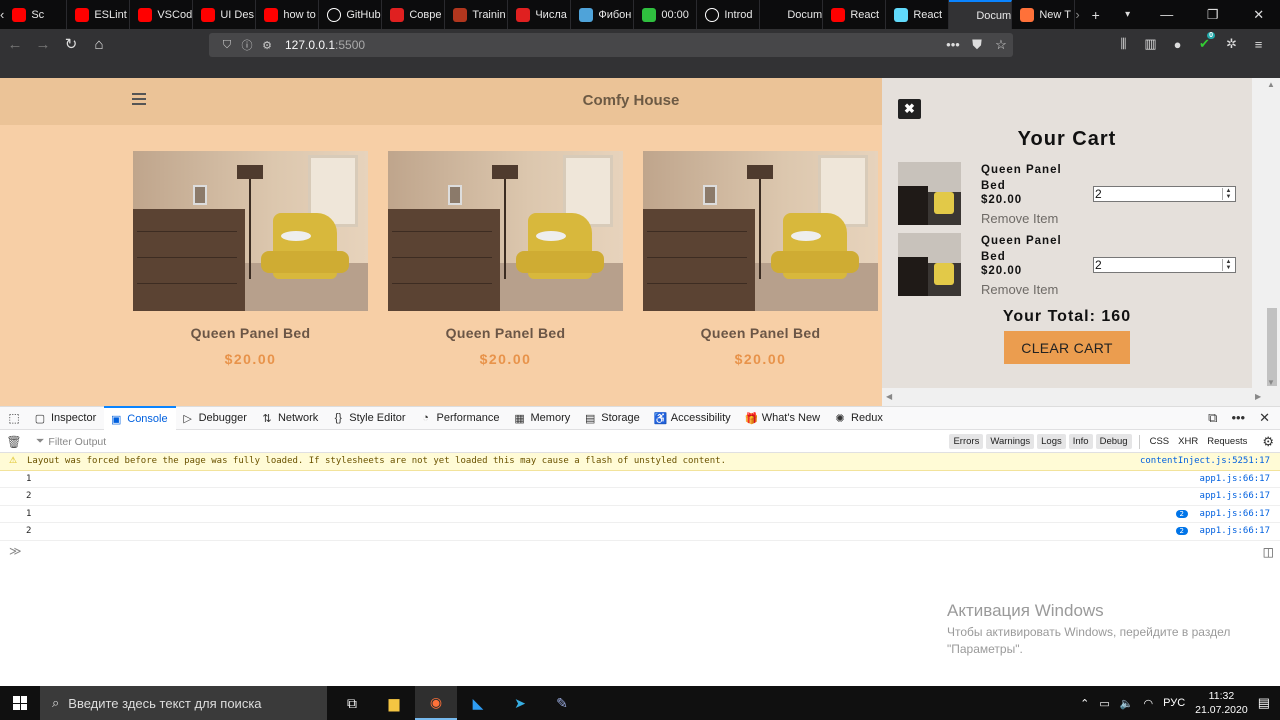  Describe the element at coordinates (1264, 703) in the screenshot. I see `notifications-icon: ▤` at that location.